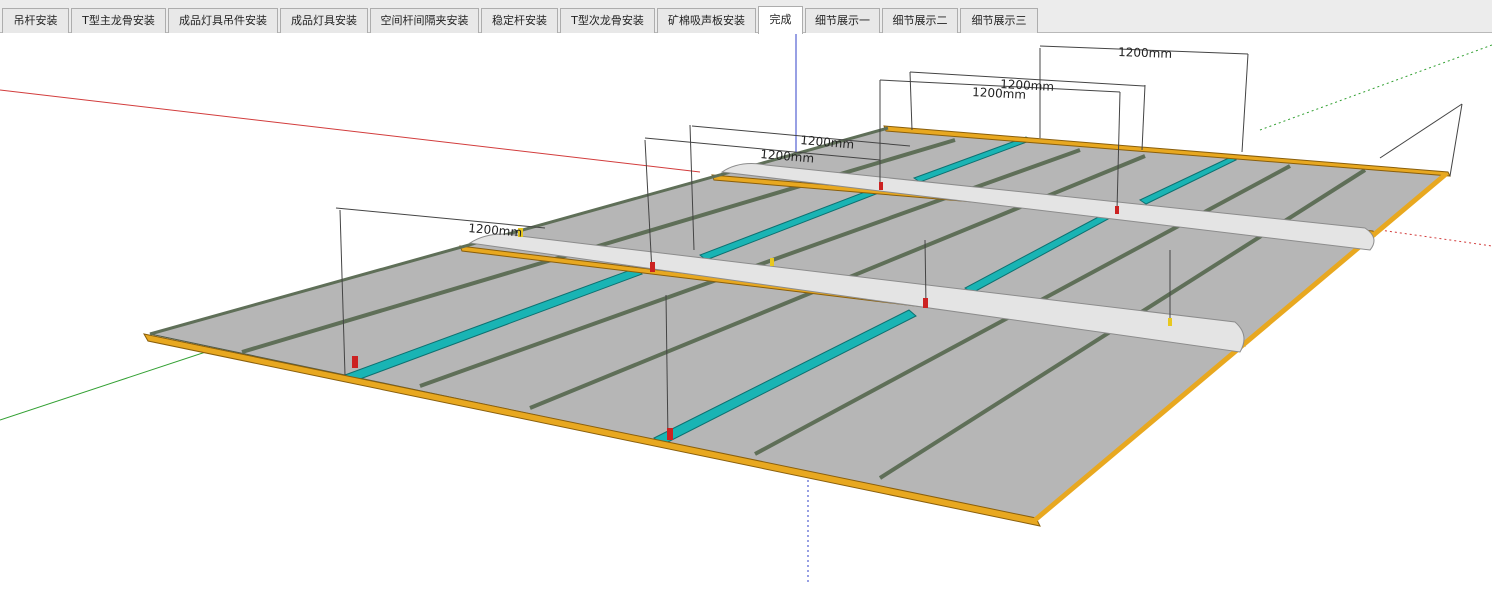 Image resolution: width=1492 pixels, height=589 pixels. I want to click on tab-complete: 完成, so click(780, 20).